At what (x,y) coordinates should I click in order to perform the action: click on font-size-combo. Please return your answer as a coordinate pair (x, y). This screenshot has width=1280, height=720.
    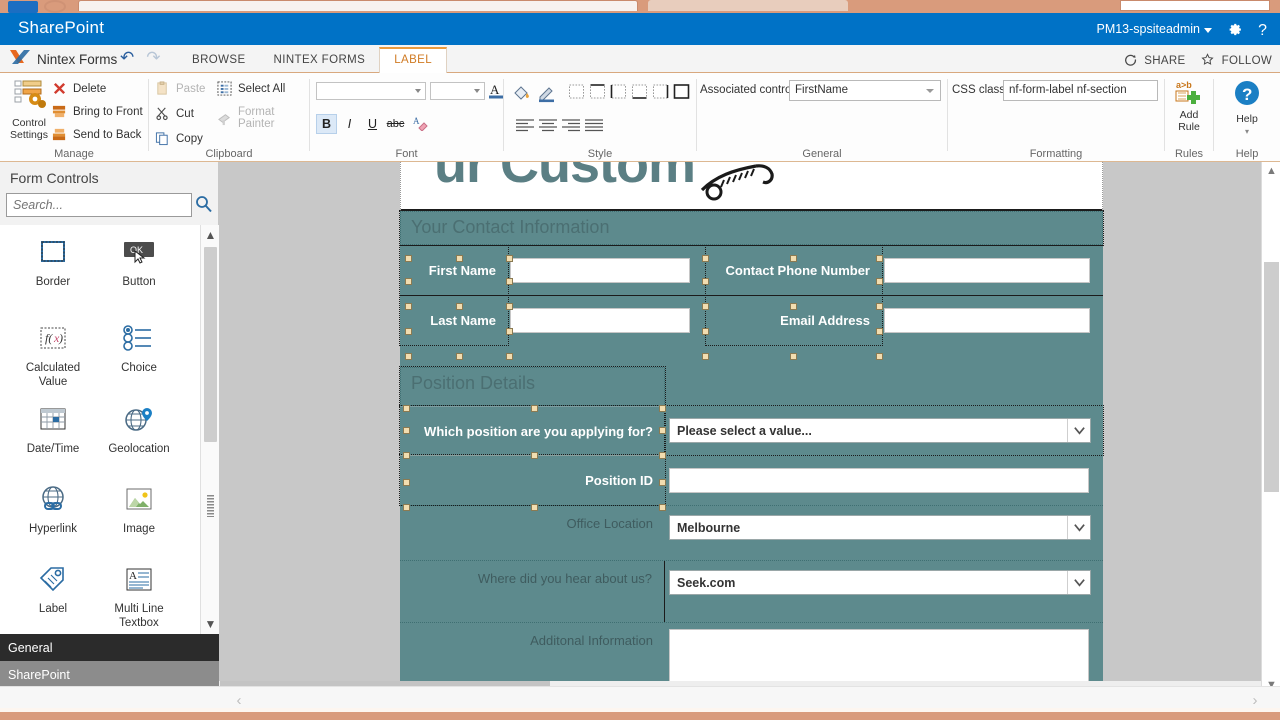
    Looking at the image, I should click on (457, 91).